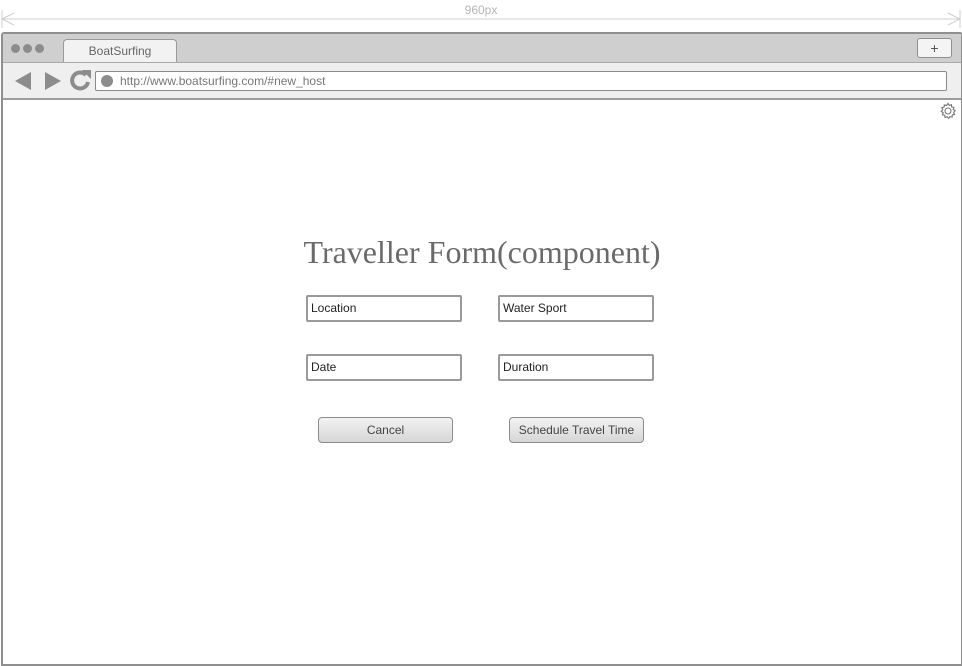 The height and width of the screenshot is (666, 962). Describe the element at coordinates (576, 367) in the screenshot. I see `duration-field: Duration` at that location.